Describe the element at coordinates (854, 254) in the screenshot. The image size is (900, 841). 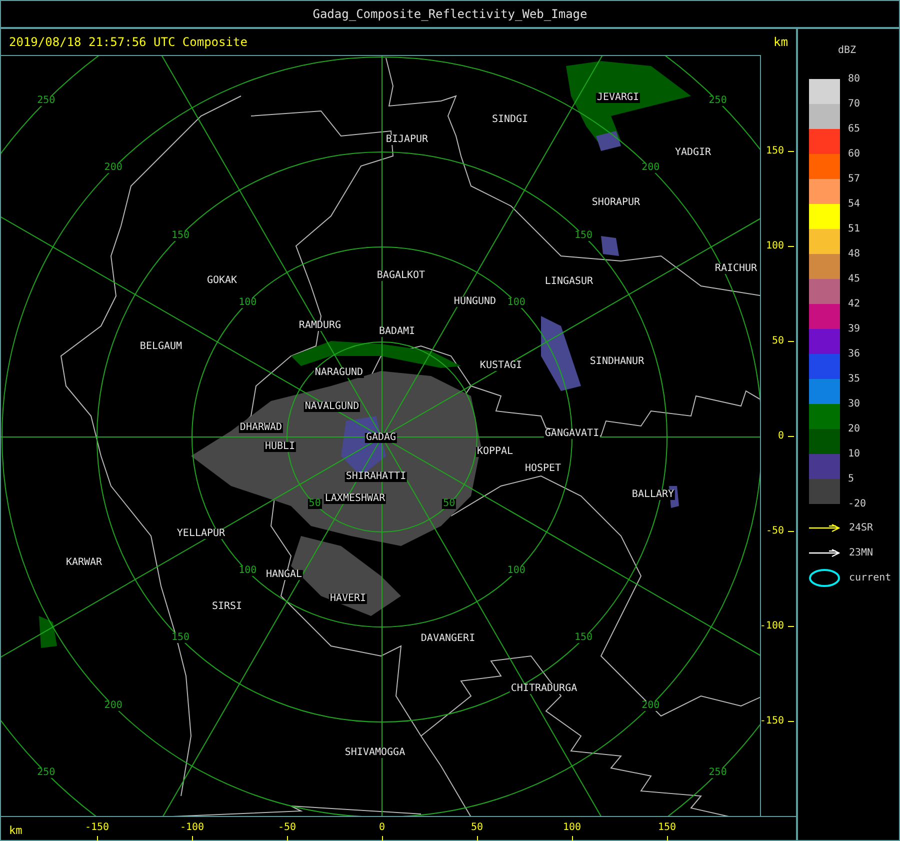
I see `scale-label: 48` at that location.